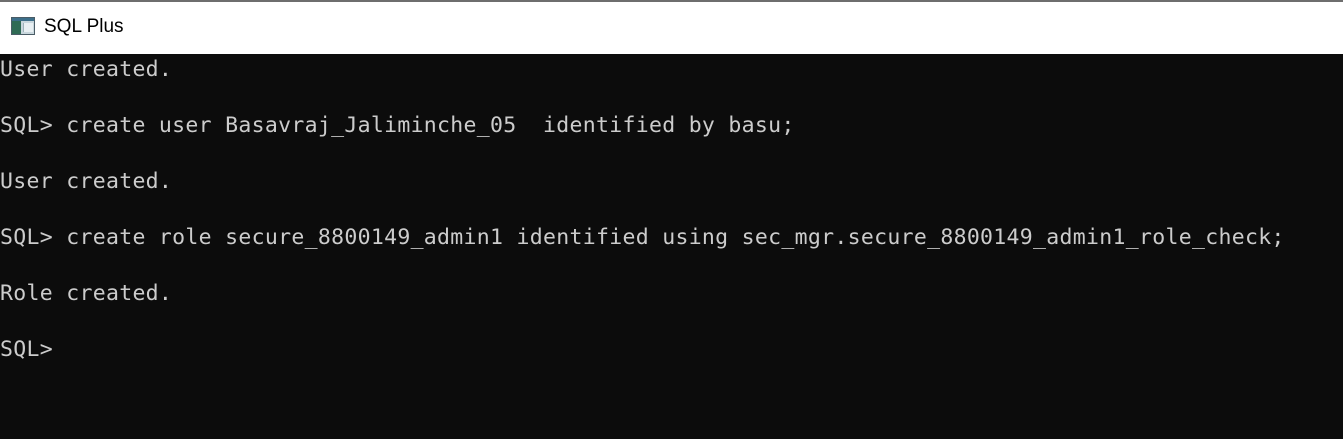 The width and height of the screenshot is (1343, 439). Describe the element at coordinates (86, 293) in the screenshot. I see `console-line: Role created.` at that location.